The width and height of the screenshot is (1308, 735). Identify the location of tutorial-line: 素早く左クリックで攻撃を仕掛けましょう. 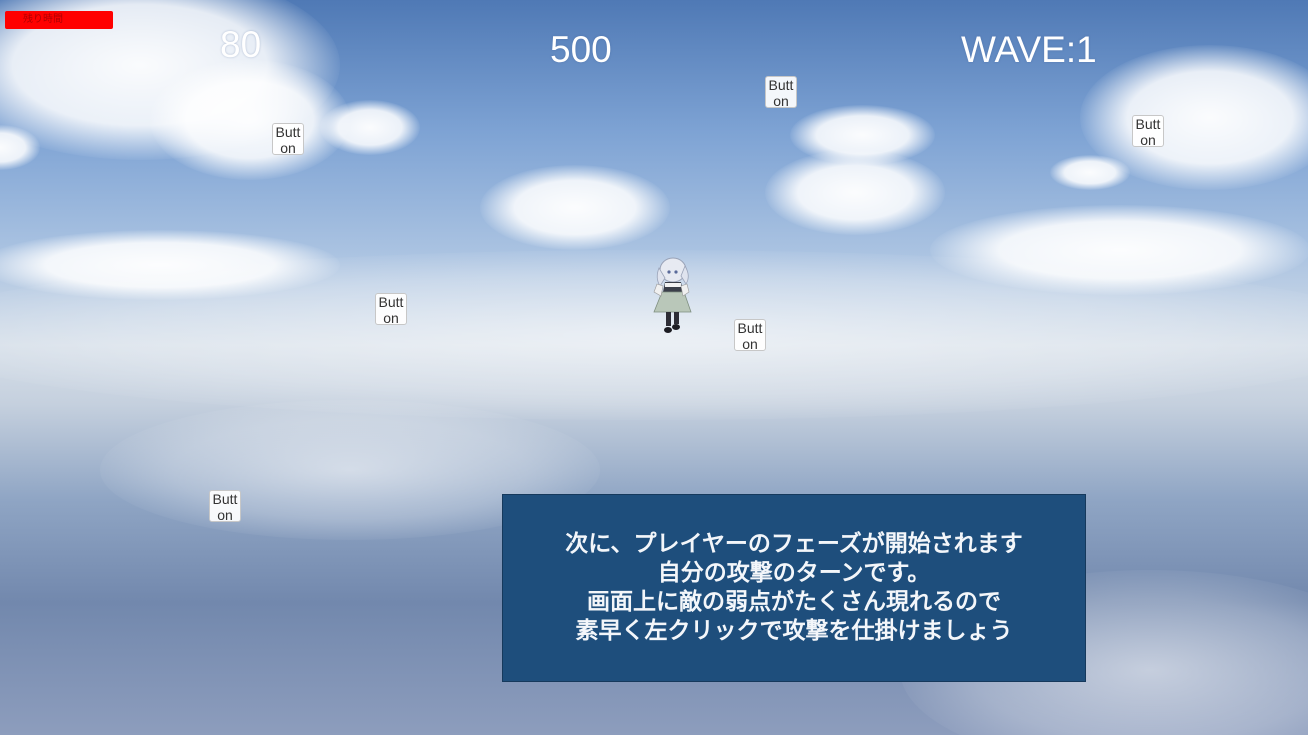
(794, 631).